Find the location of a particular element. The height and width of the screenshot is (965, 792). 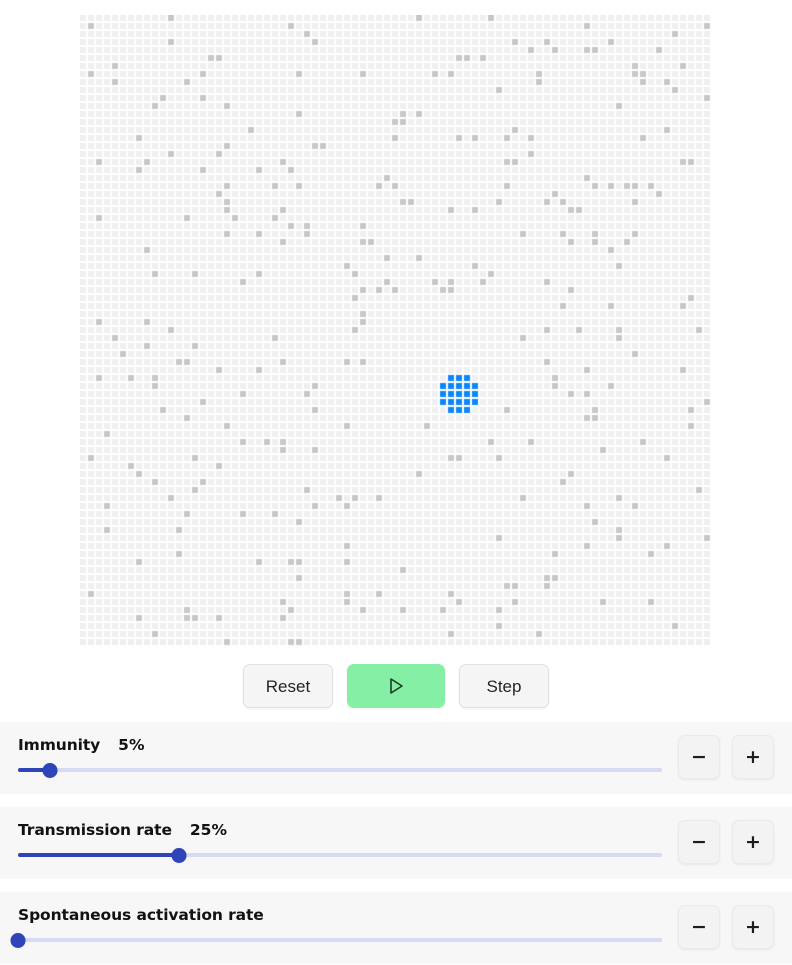

play-button is located at coordinates (396, 686).